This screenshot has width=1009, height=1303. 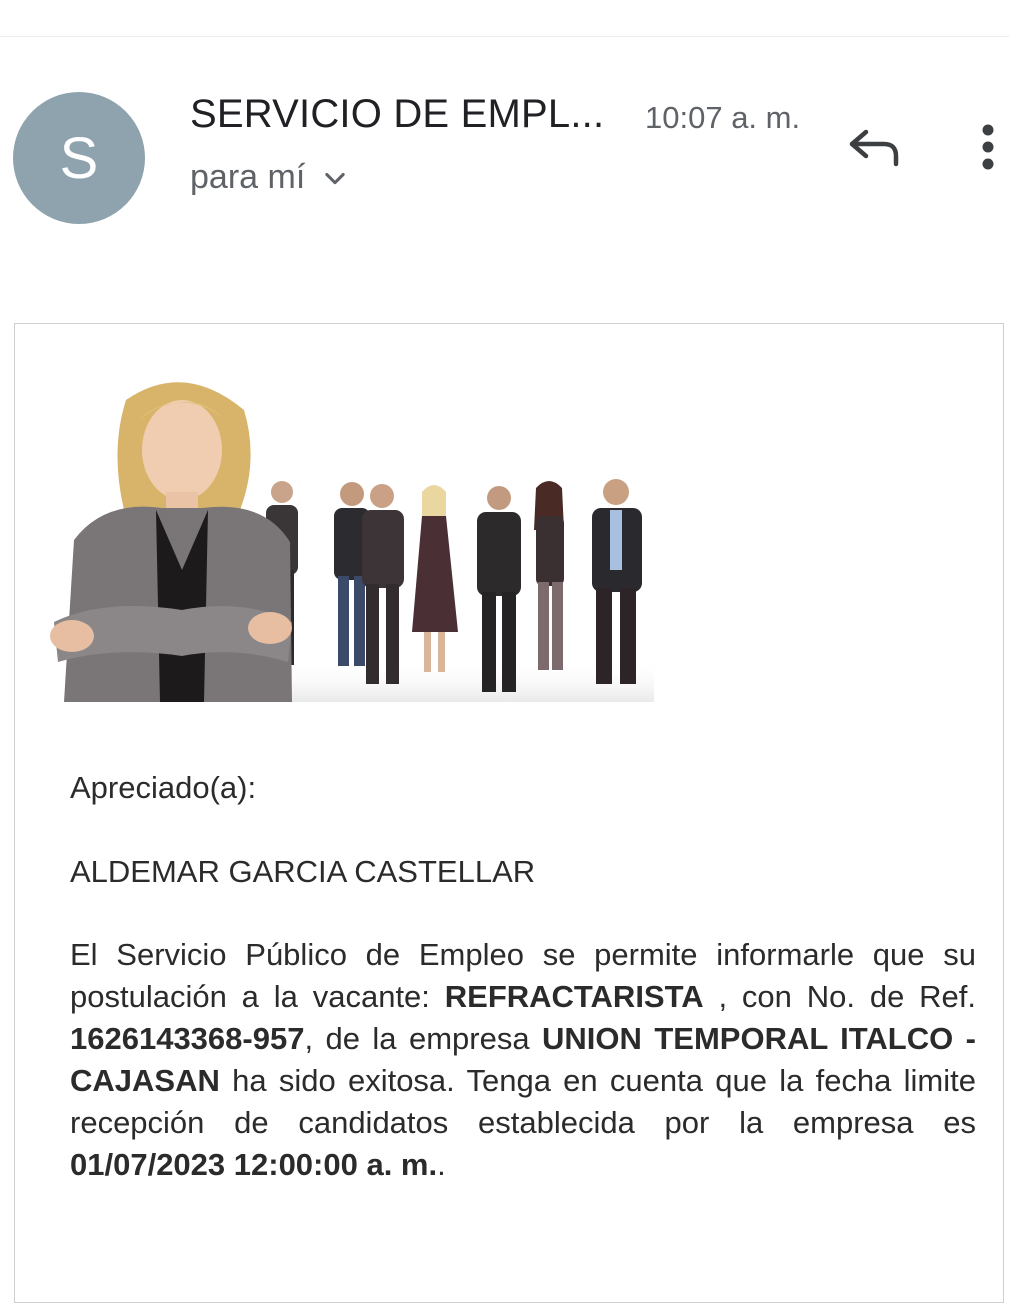 I want to click on recipient-label: para mí, so click(x=248, y=177).